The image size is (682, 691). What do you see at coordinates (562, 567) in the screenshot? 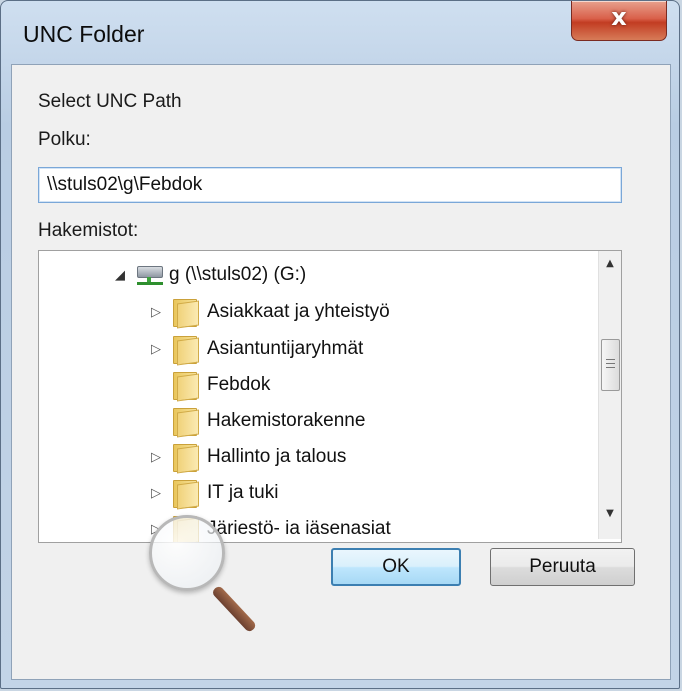
I see `cancel-button: Peruuta` at bounding box center [562, 567].